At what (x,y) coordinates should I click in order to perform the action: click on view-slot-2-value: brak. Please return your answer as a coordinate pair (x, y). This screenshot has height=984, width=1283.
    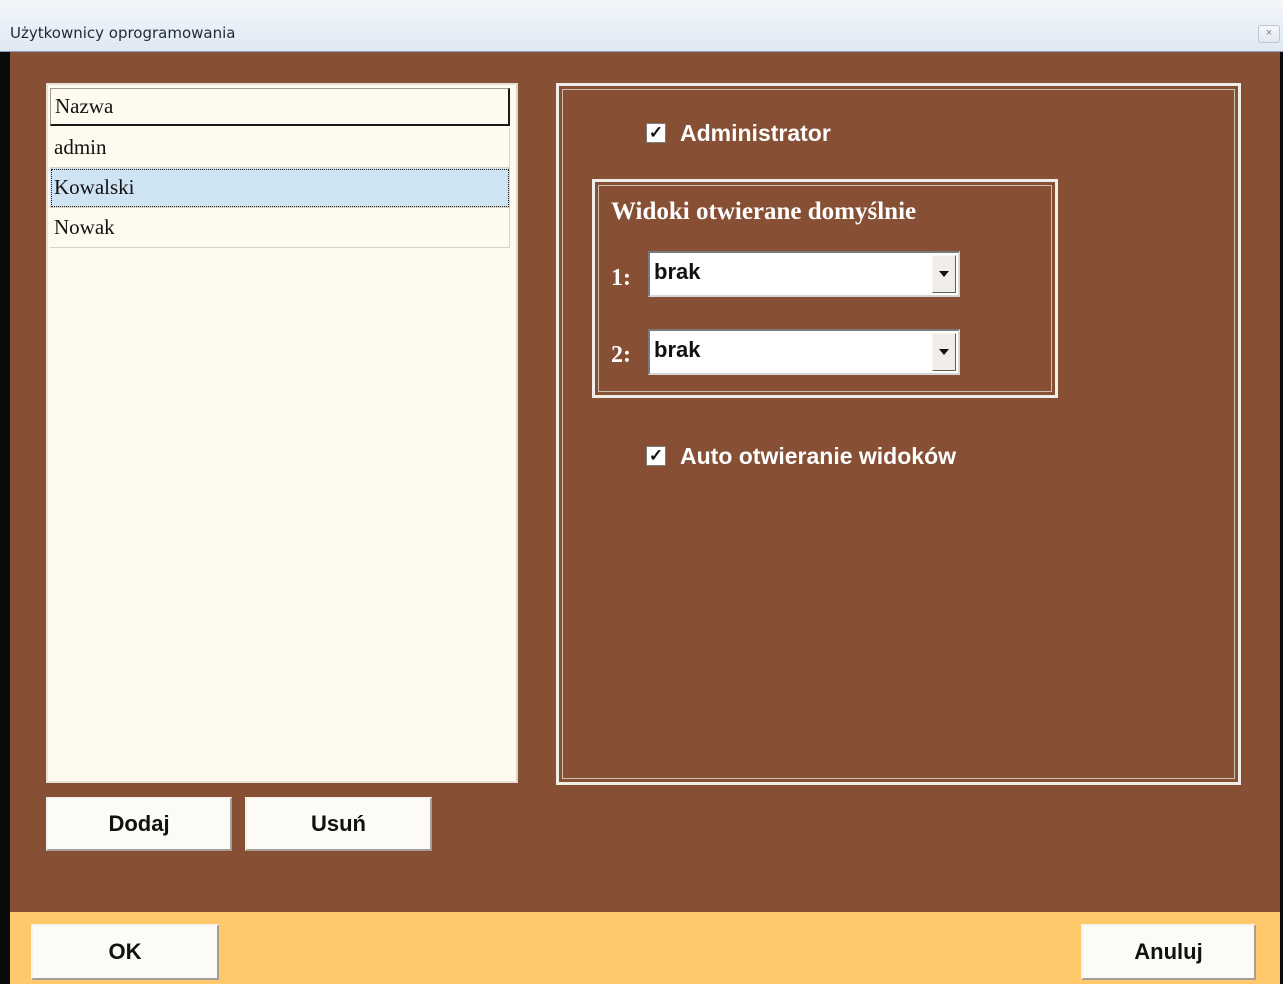
    Looking at the image, I should click on (677, 349).